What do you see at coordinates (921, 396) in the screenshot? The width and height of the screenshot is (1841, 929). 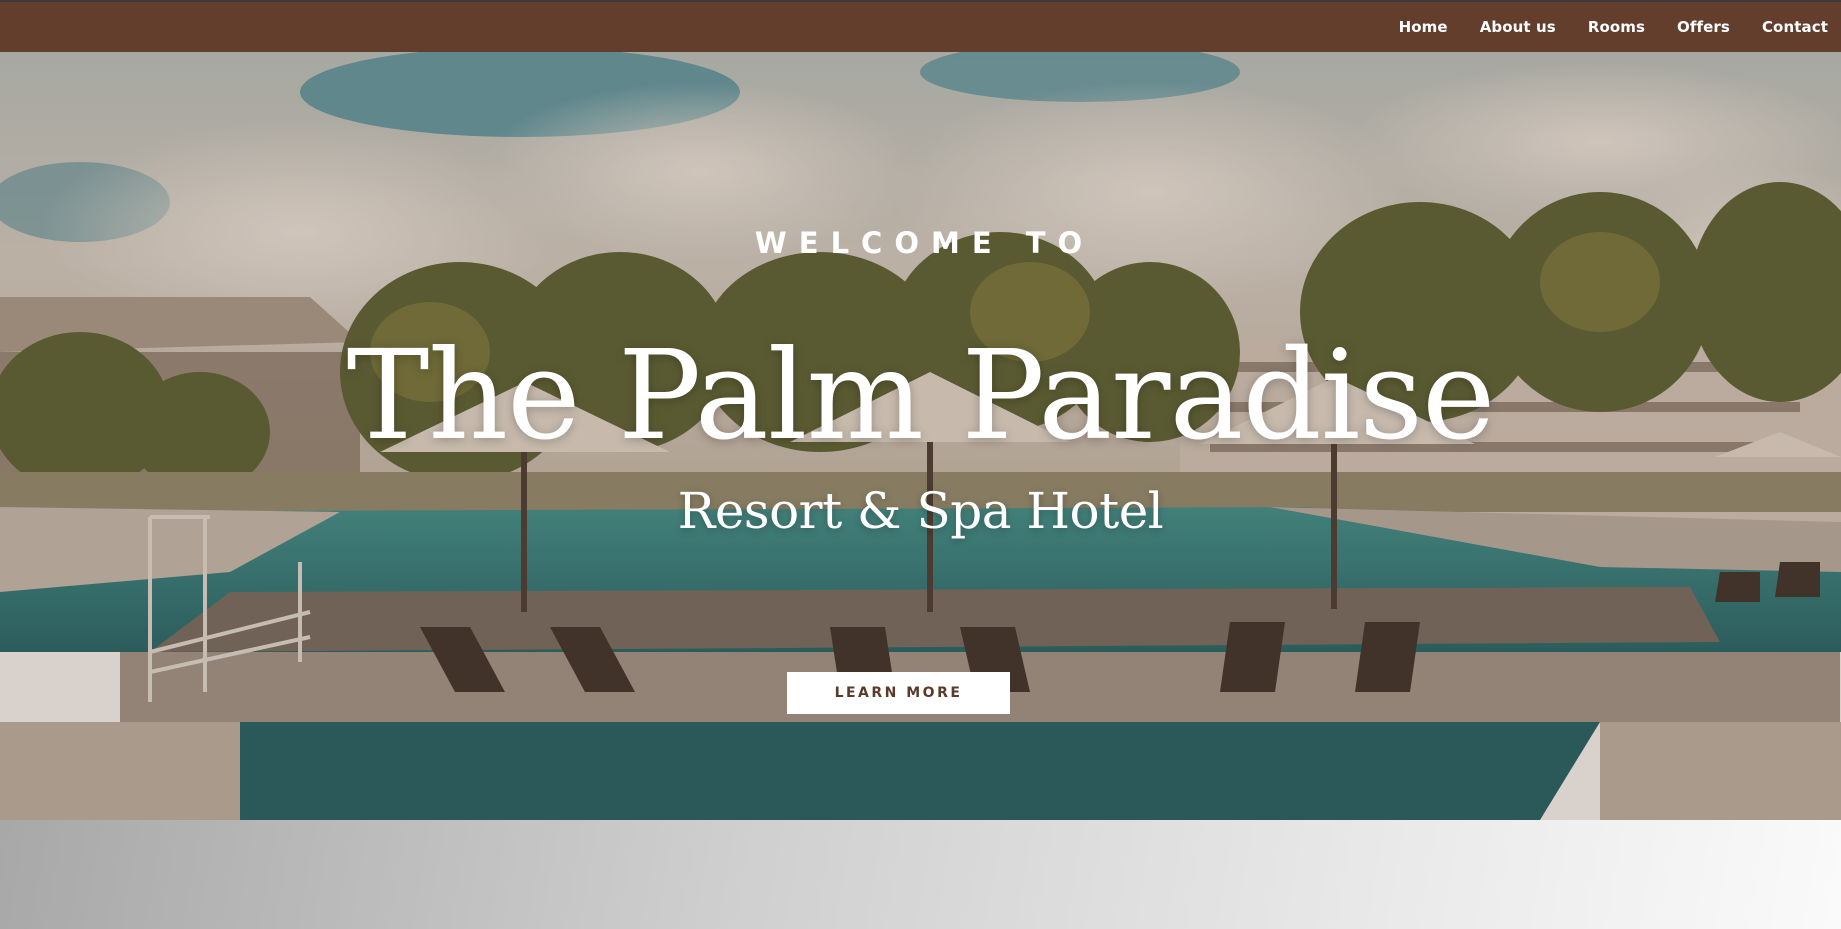 I see `hero-title: The Palm Paradise` at bounding box center [921, 396].